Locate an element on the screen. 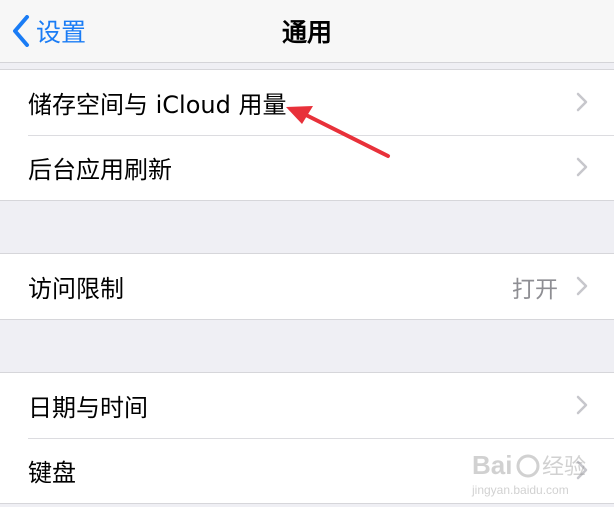  page-title: 通用 is located at coordinates (306, 32).